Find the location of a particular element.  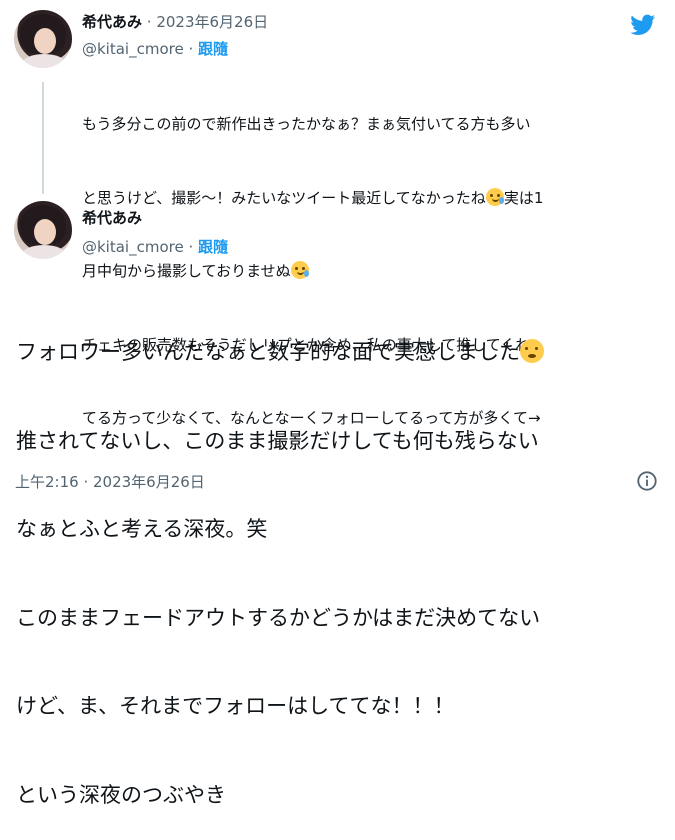

twitter-bird-icon is located at coordinates (643, 24).